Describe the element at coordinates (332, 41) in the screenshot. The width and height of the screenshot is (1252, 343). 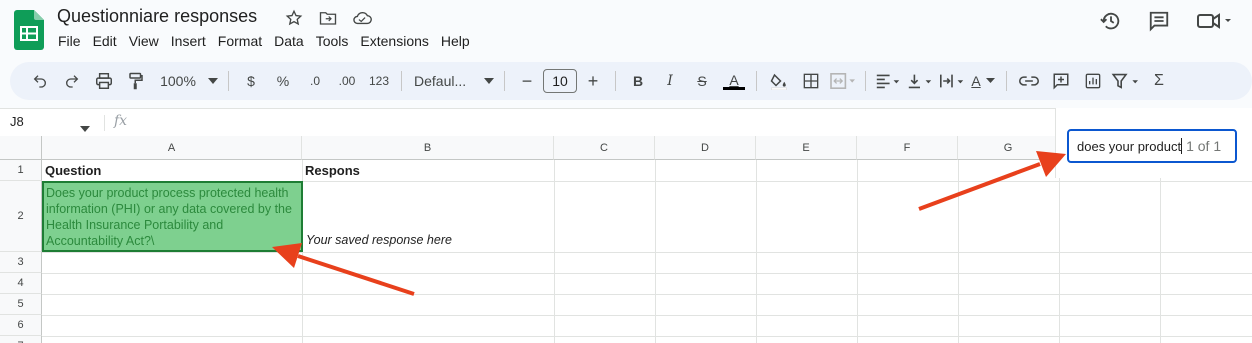
I see `menu-tools: Tools` at that location.